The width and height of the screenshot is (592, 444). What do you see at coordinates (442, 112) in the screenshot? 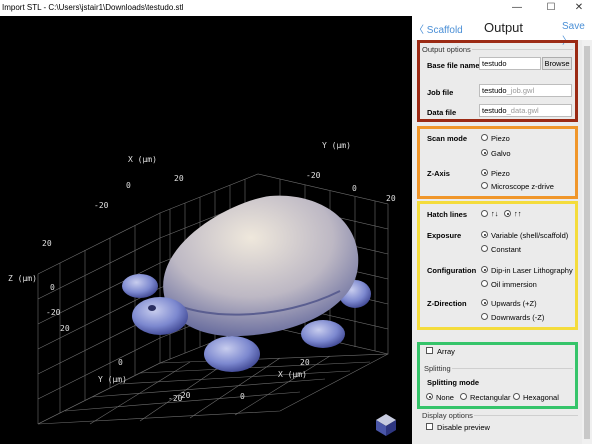
I see `data-file-label: Data file` at bounding box center [442, 112].